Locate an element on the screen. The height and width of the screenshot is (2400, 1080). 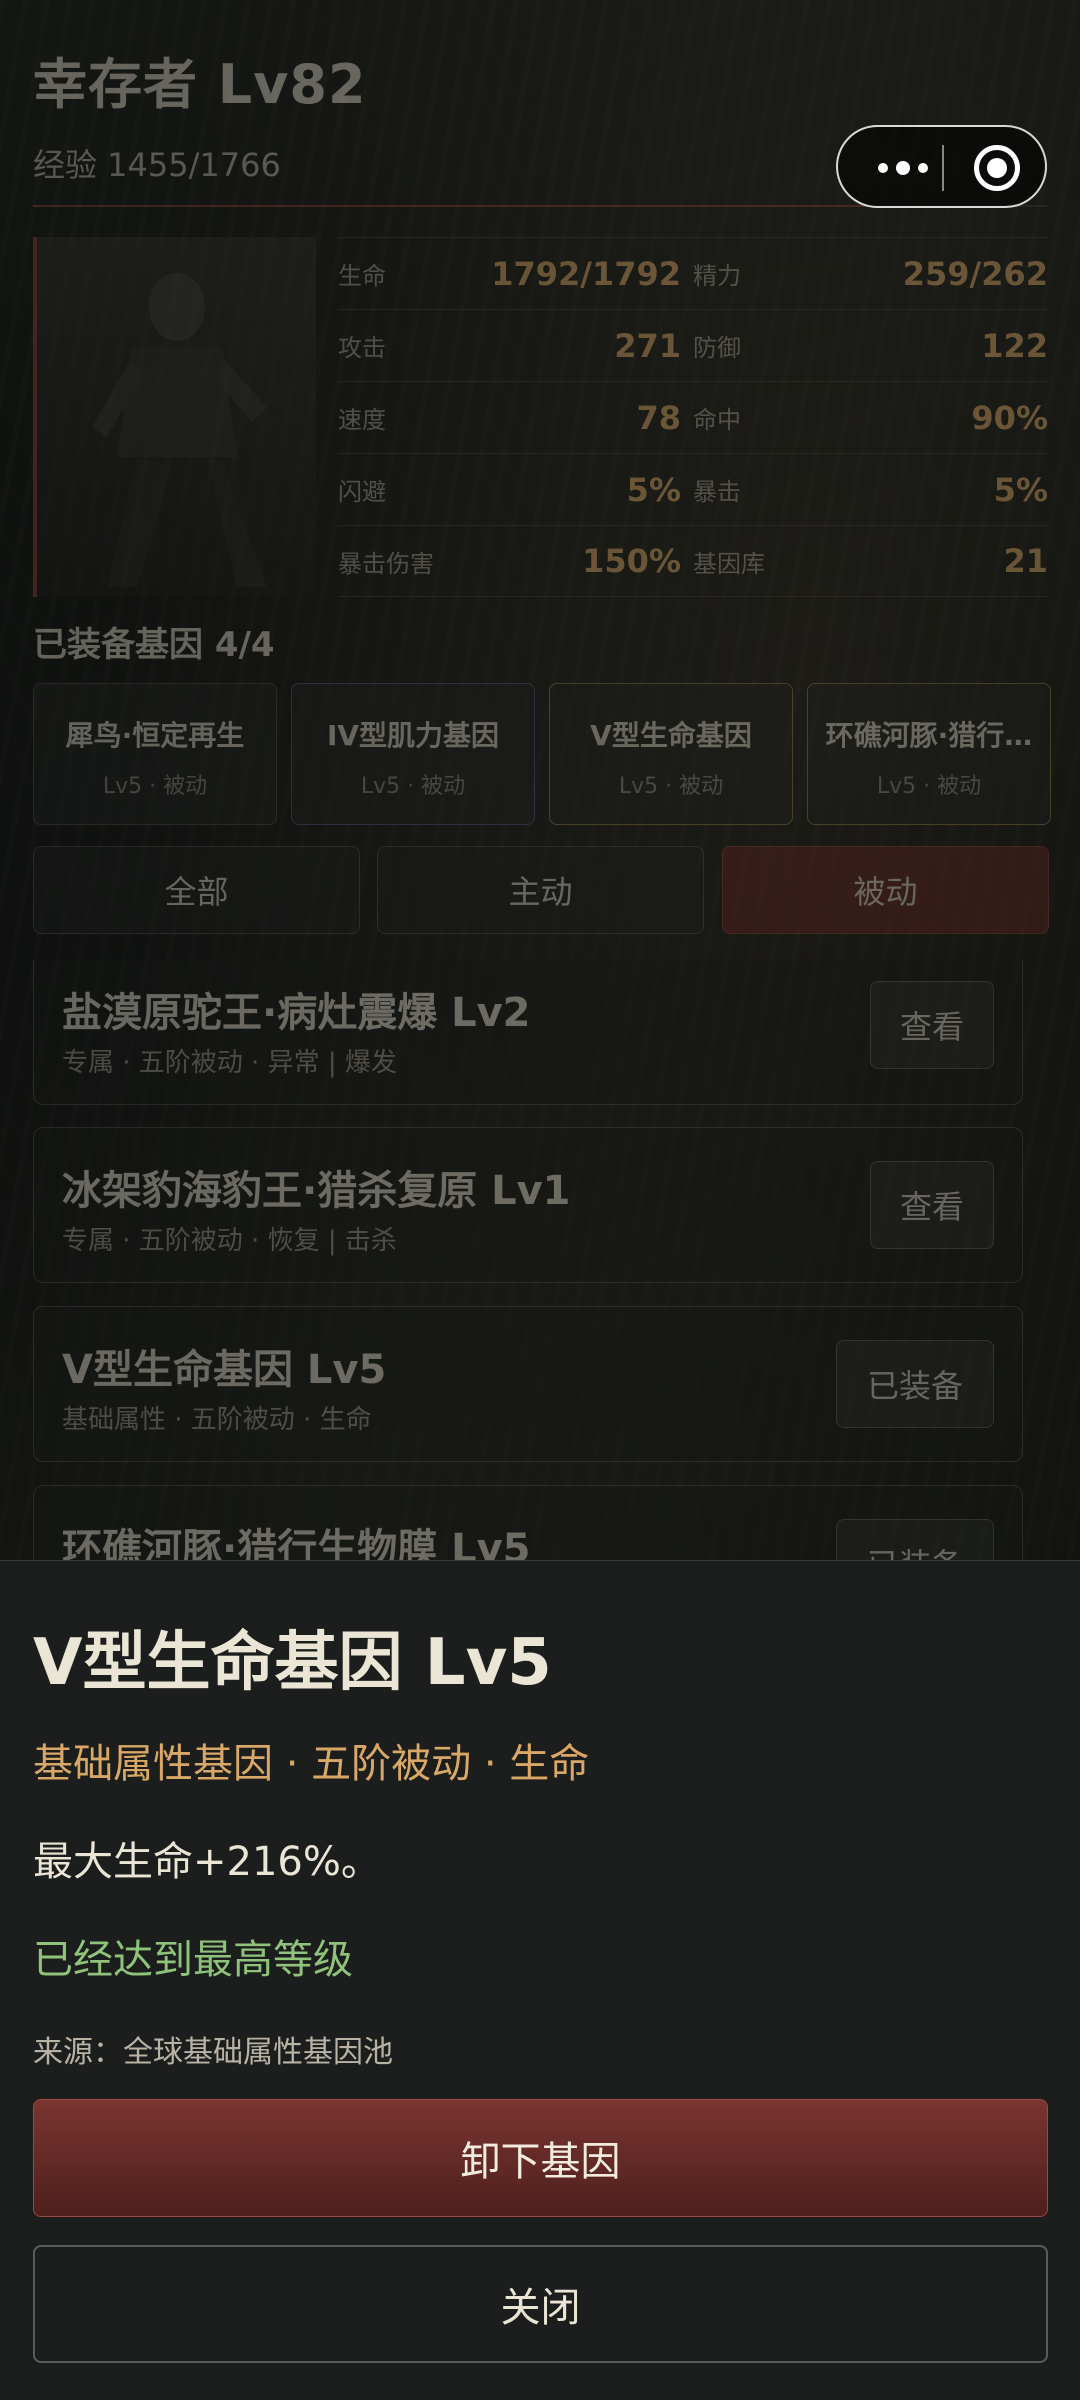
stat-value: 78 is located at coordinates (658, 417).